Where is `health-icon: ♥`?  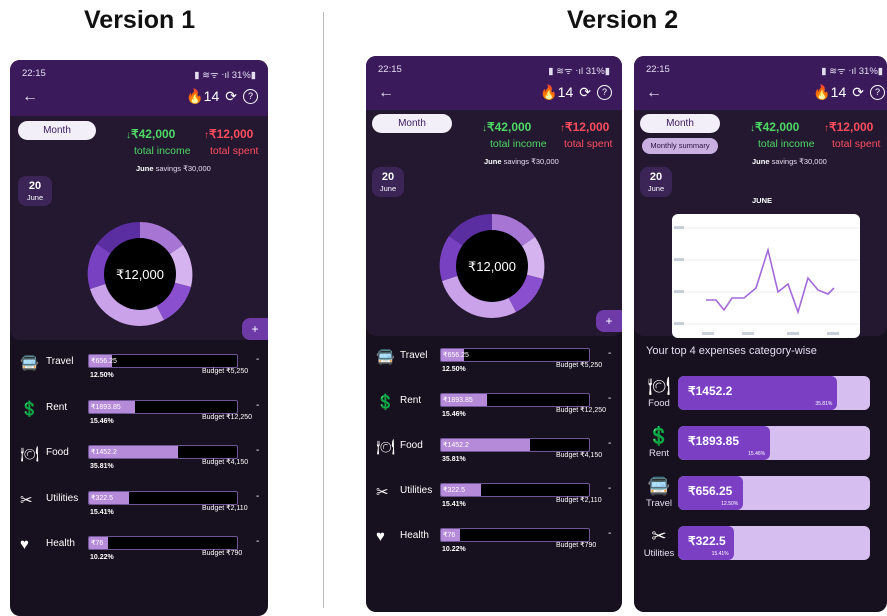 health-icon: ♥ is located at coordinates (380, 536).